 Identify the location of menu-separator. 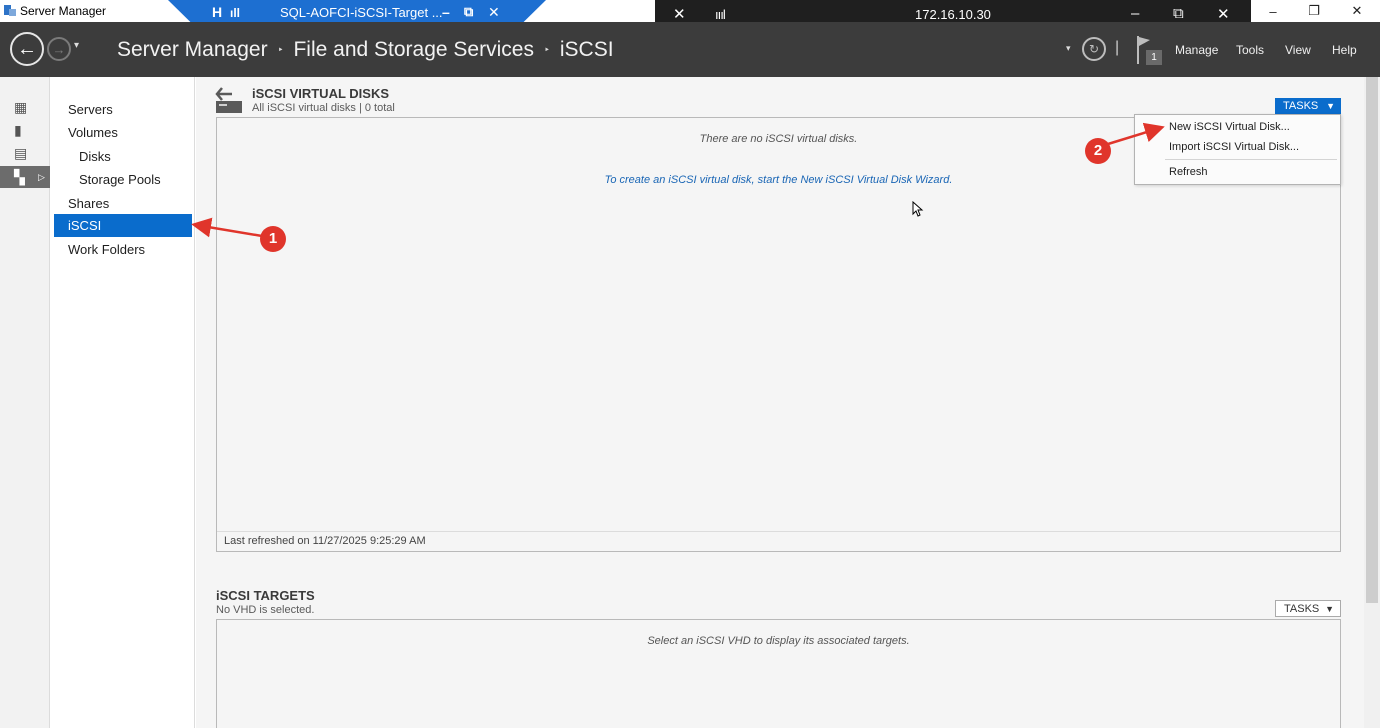
(1251, 159).